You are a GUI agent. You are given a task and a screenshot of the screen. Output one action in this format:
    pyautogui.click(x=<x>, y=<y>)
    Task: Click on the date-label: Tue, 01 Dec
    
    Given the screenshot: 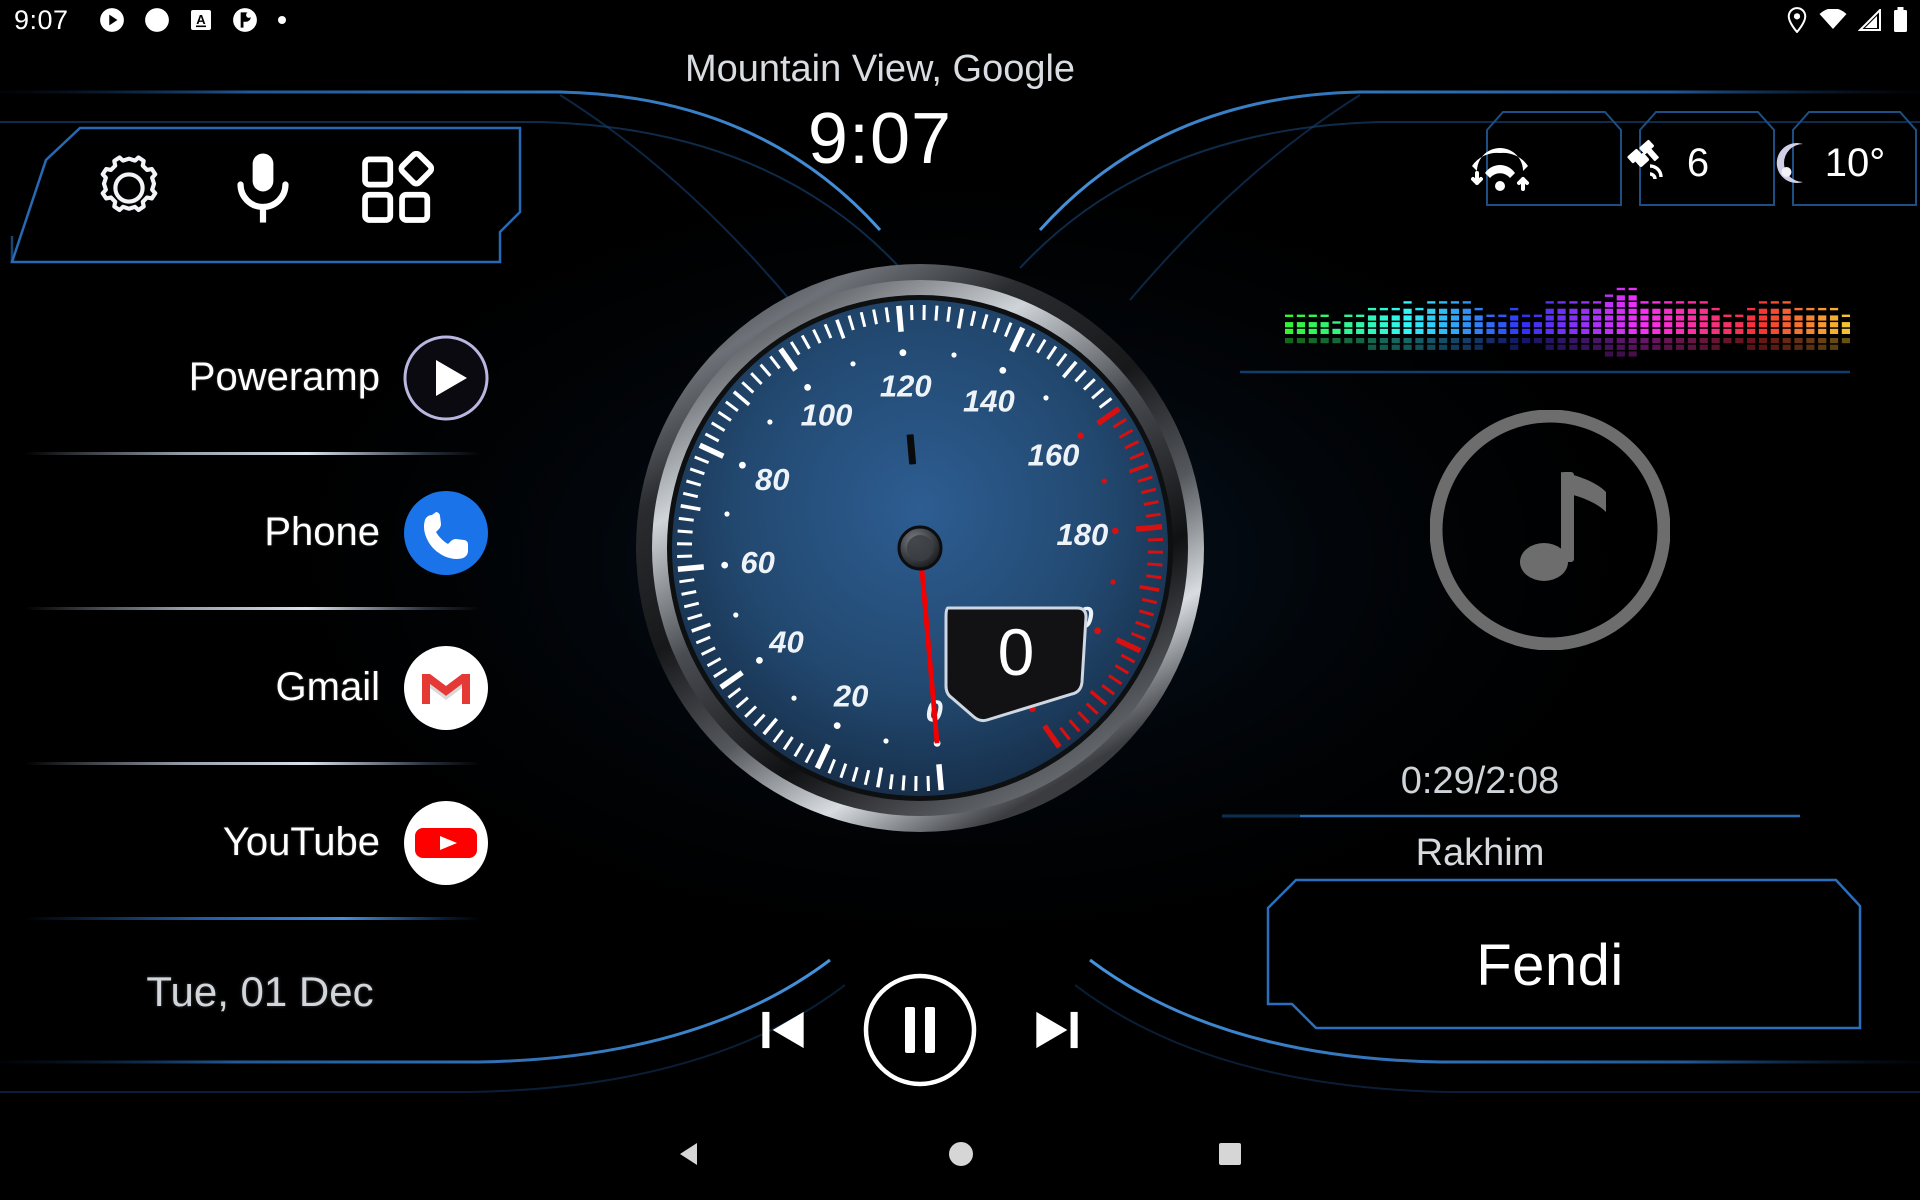 What is the action you would take?
    pyautogui.click(x=260, y=991)
    